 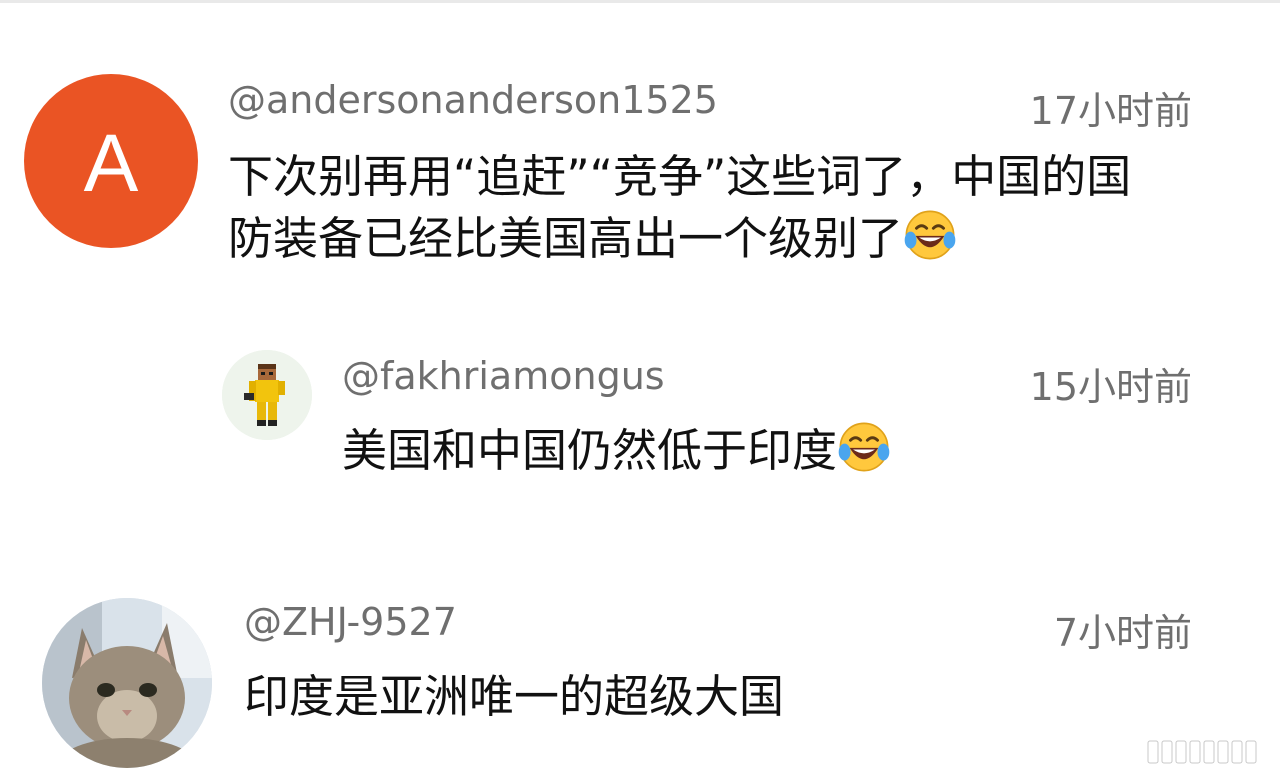 I want to click on comment-timestamp: 17小时前, so click(x=1110, y=111).